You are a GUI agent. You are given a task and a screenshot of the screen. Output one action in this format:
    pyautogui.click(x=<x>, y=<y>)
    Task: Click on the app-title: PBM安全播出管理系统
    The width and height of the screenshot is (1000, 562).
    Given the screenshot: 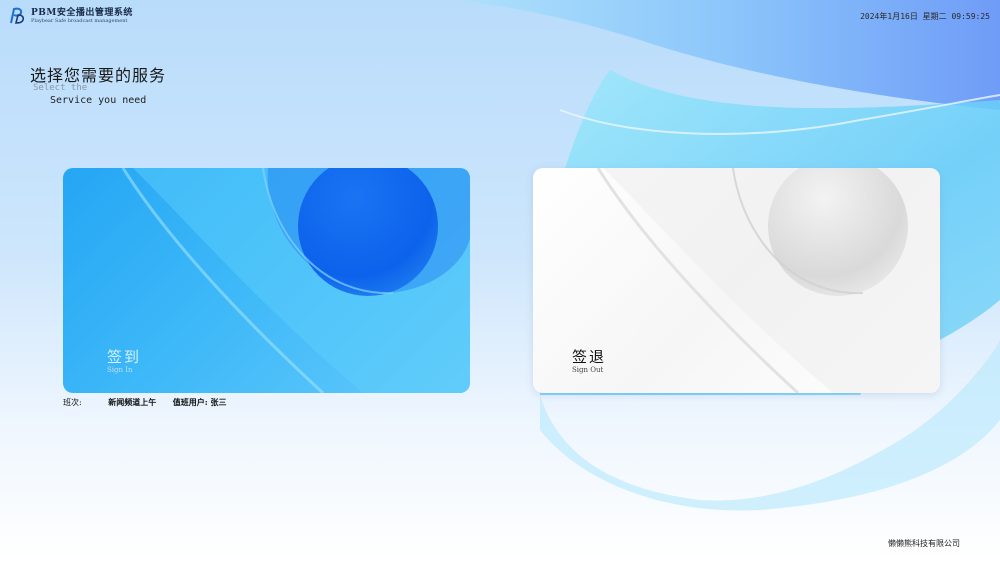 What is the action you would take?
    pyautogui.click(x=82, y=12)
    